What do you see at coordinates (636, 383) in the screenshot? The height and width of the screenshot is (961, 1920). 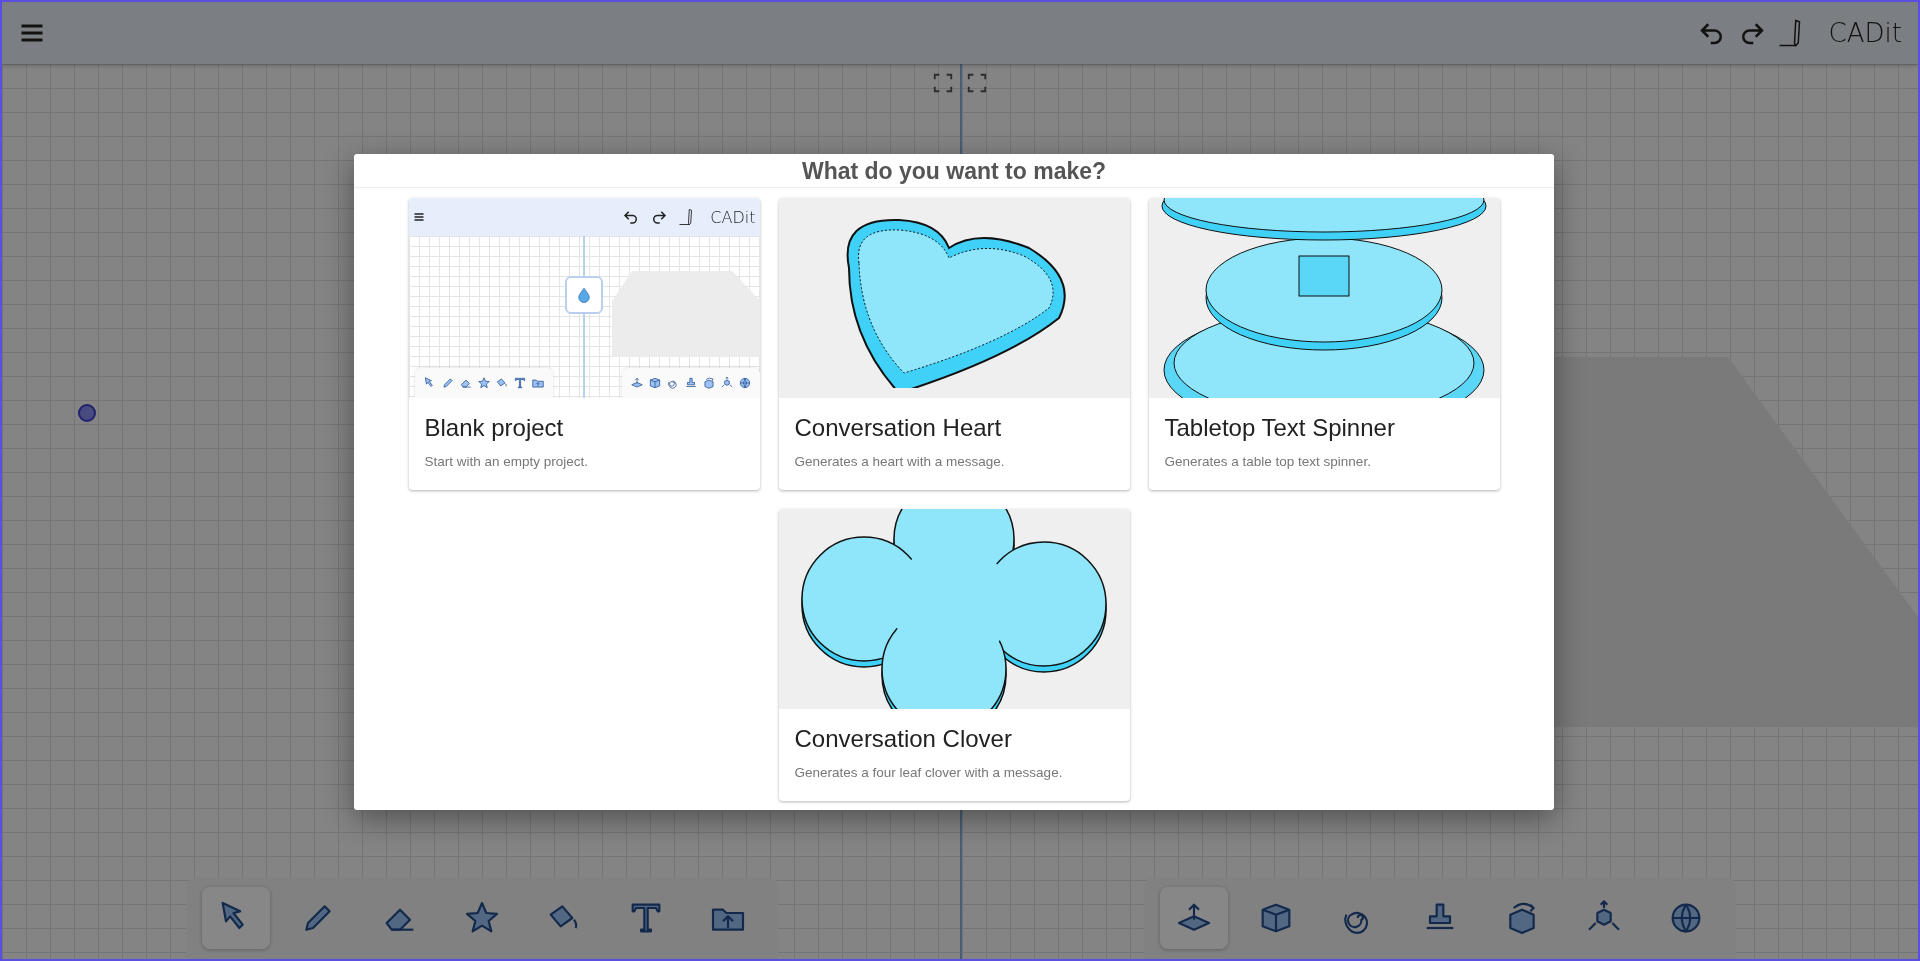 I see `extrude-icon` at bounding box center [636, 383].